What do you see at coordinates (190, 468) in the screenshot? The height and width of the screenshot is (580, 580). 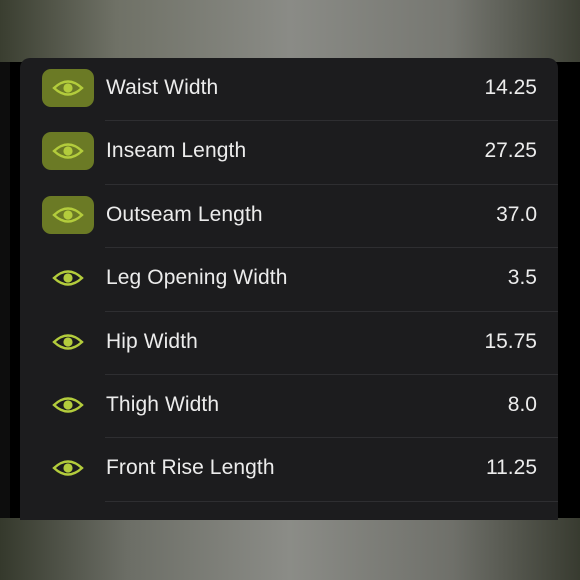 I see `measurement-label: Front Rise Length` at bounding box center [190, 468].